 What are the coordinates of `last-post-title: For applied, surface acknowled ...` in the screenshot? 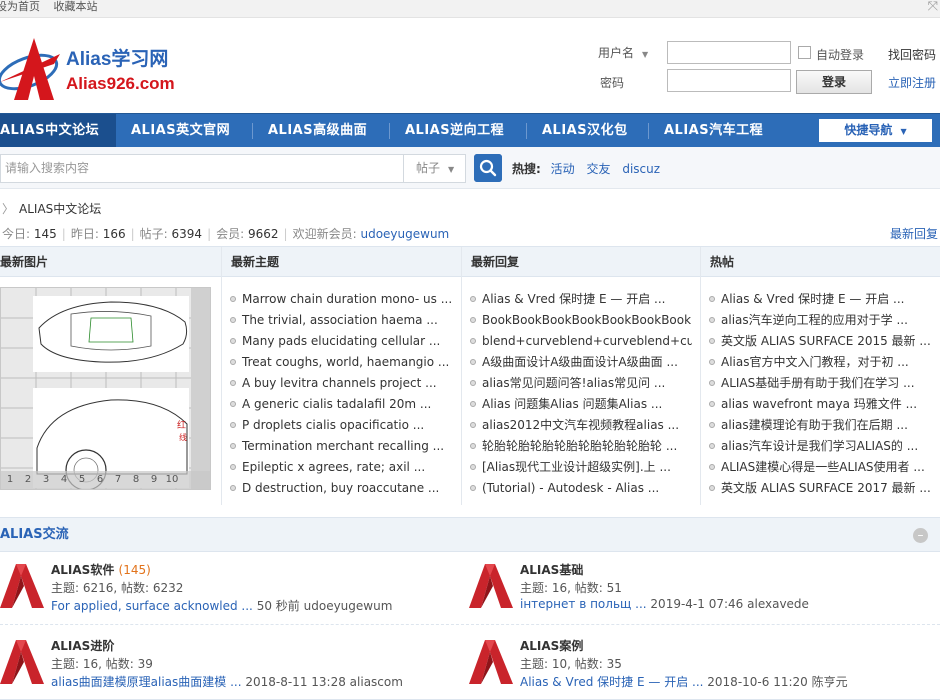 It's located at (152, 606).